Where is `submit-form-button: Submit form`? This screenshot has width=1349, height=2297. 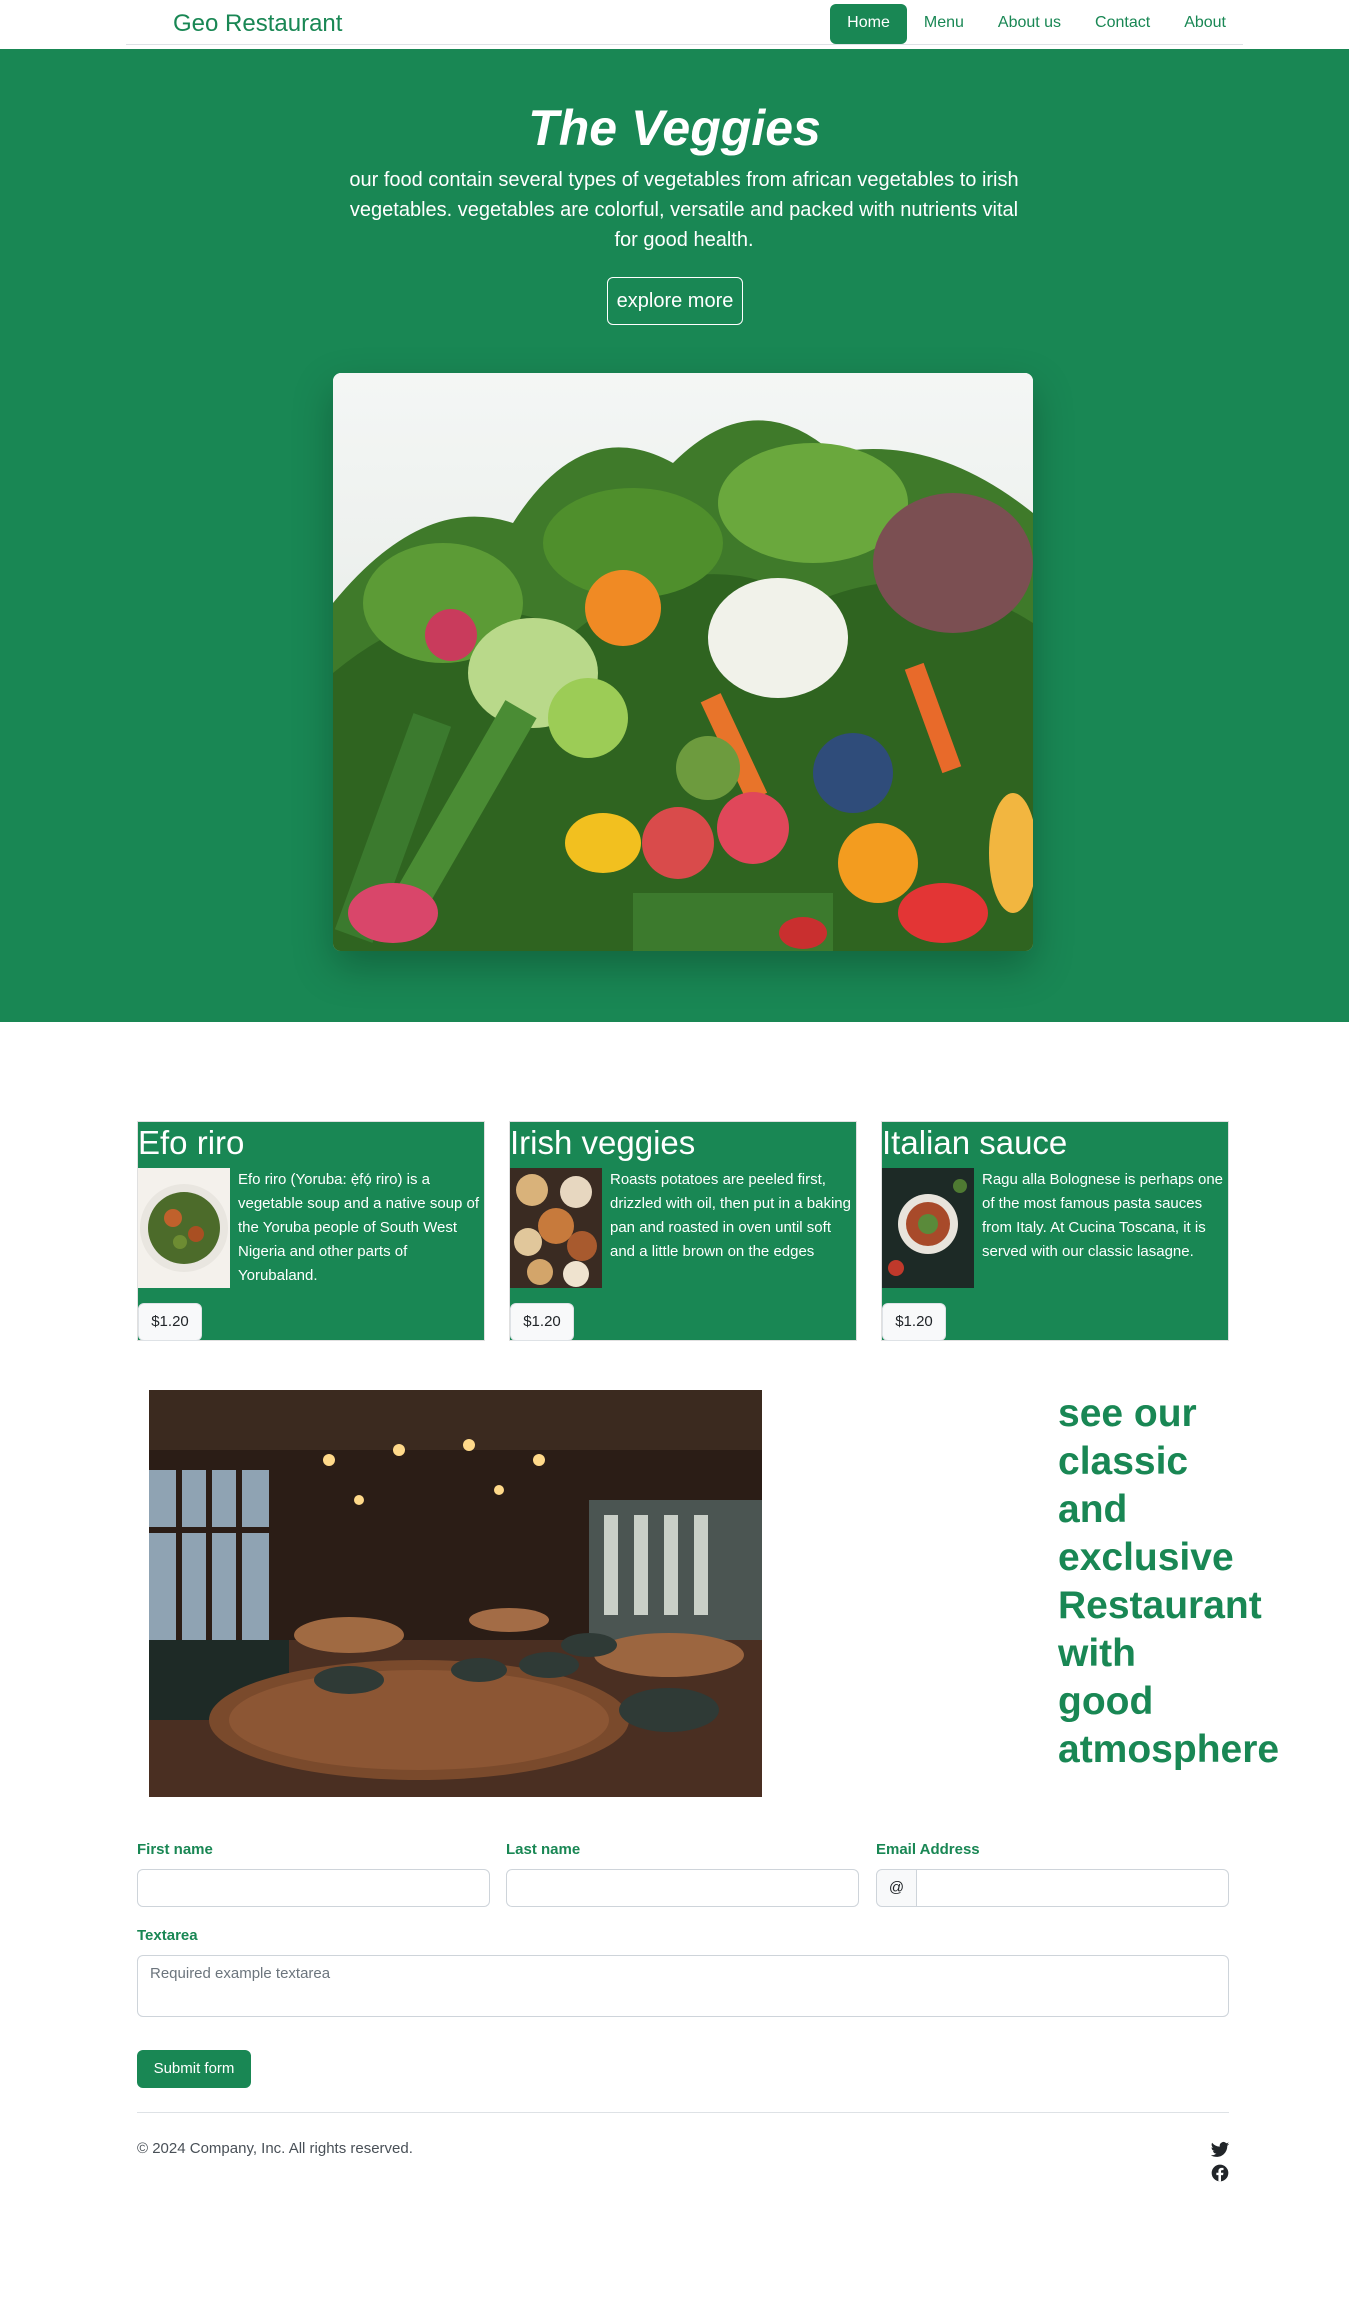 submit-form-button: Submit form is located at coordinates (194, 2069).